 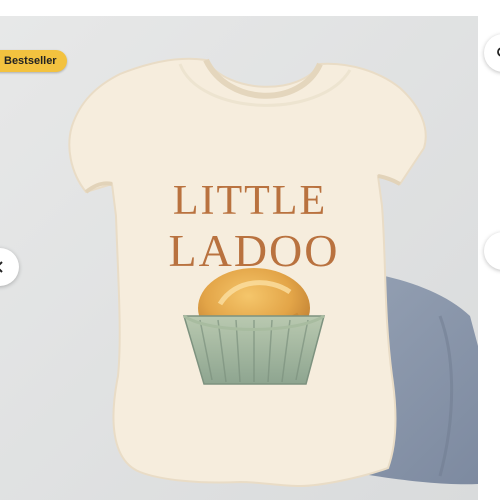 I want to click on search-image-button, so click(x=492, y=53).